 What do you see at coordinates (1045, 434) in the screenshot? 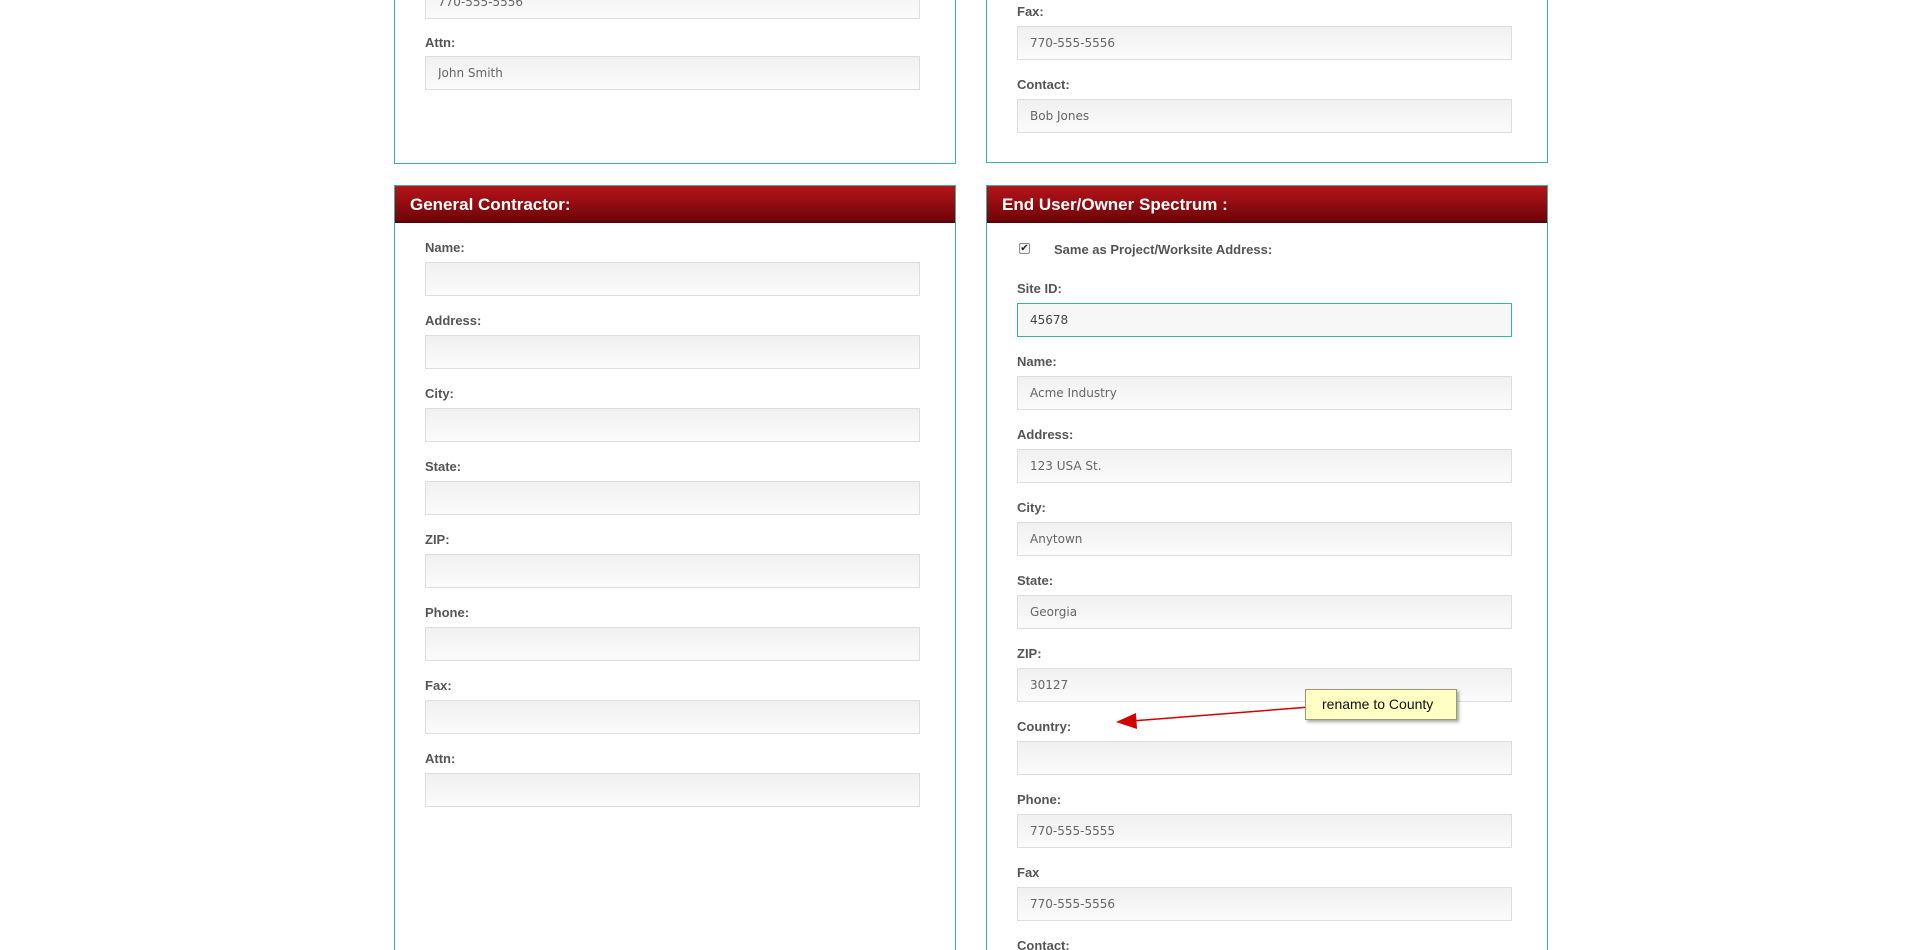
I see `eu-address-label: Address:` at bounding box center [1045, 434].